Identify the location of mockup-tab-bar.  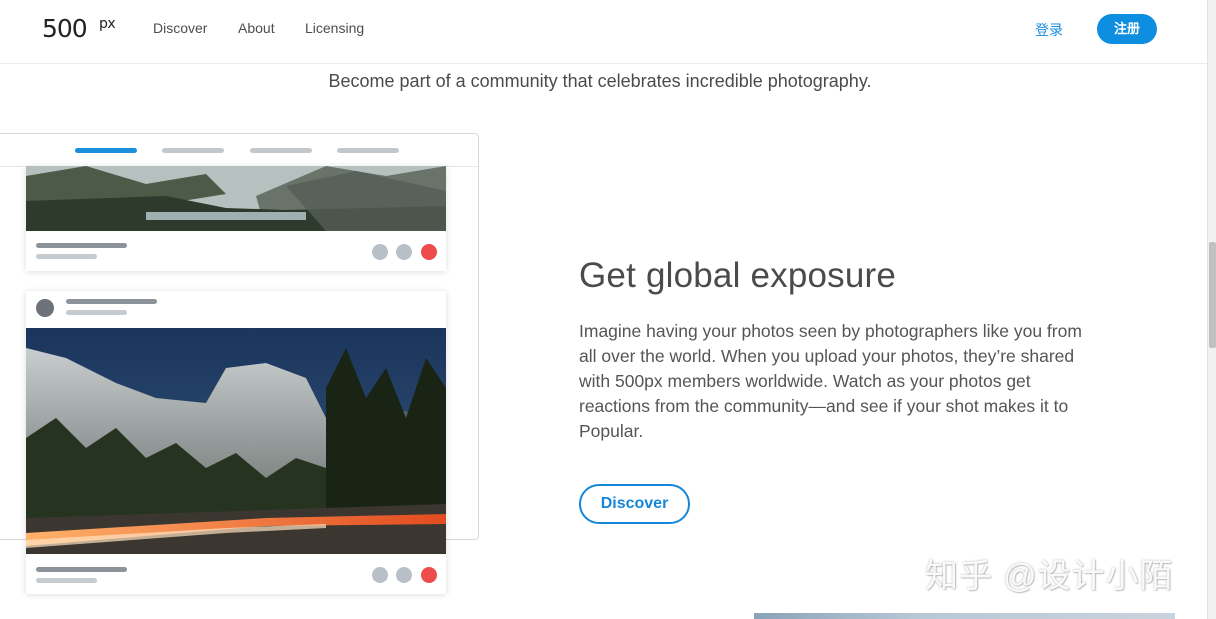
(239, 150).